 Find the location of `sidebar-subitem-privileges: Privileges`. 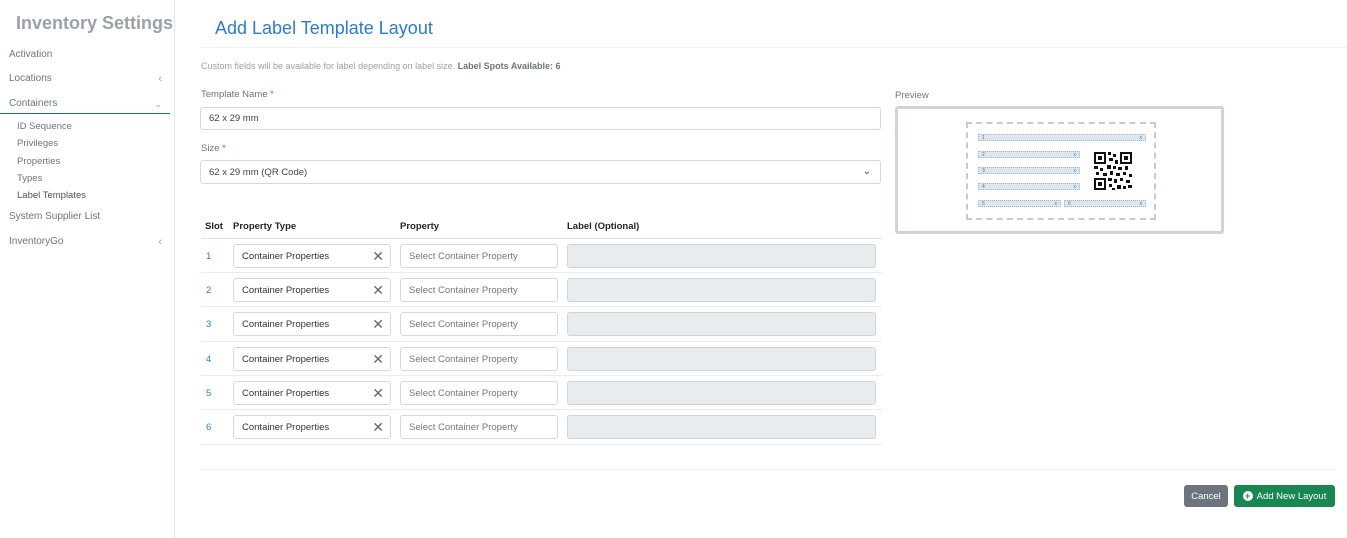

sidebar-subitem-privileges: Privileges is located at coordinates (37, 143).